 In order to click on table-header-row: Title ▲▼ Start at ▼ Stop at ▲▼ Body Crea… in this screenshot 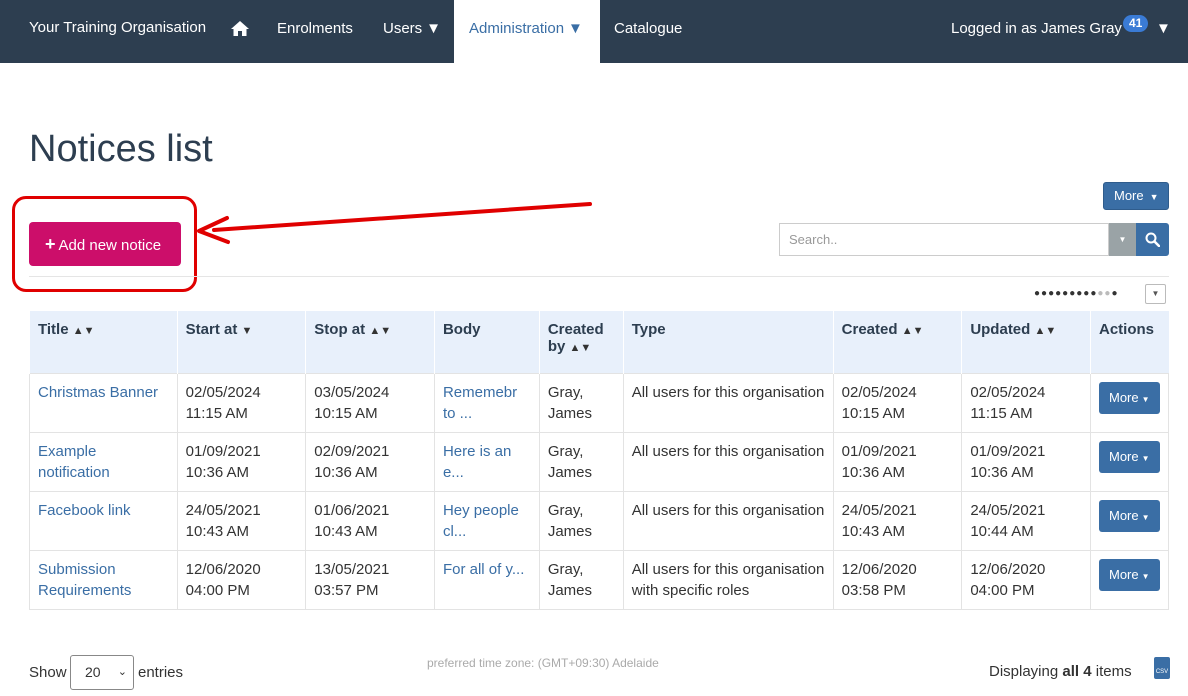, I will do `click(599, 342)`.